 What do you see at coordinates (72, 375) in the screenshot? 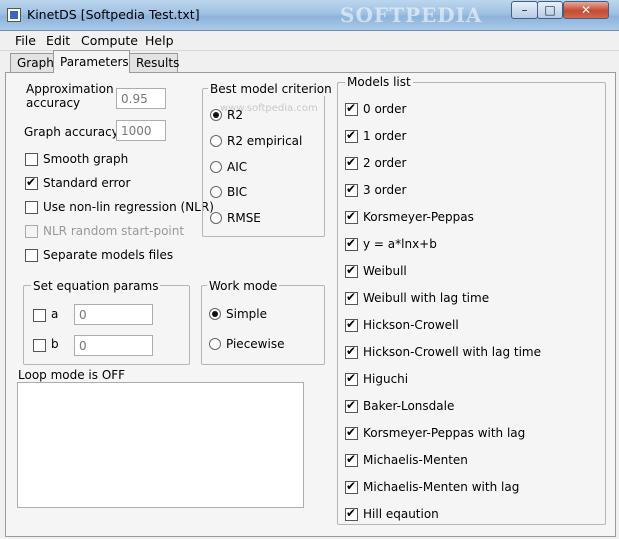
I see `loop-mode-label: Loop mode is OFF` at bounding box center [72, 375].